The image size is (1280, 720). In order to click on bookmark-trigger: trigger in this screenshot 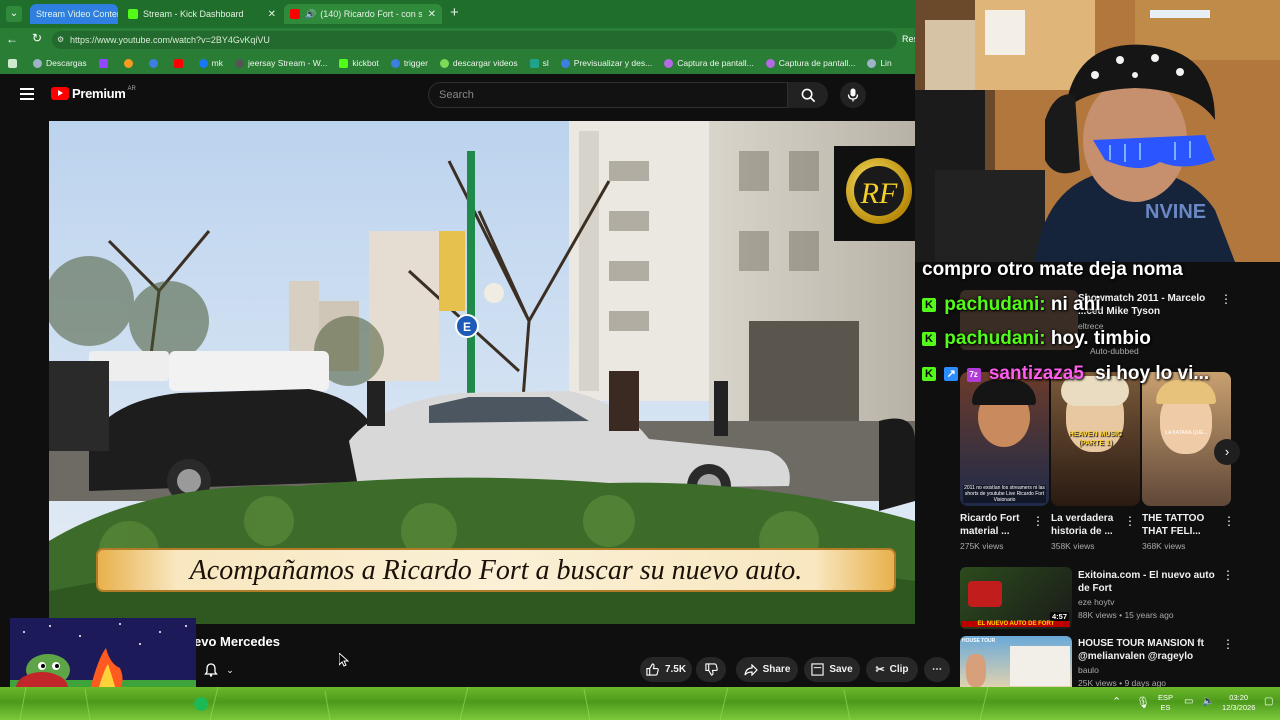, I will do `click(409, 63)`.